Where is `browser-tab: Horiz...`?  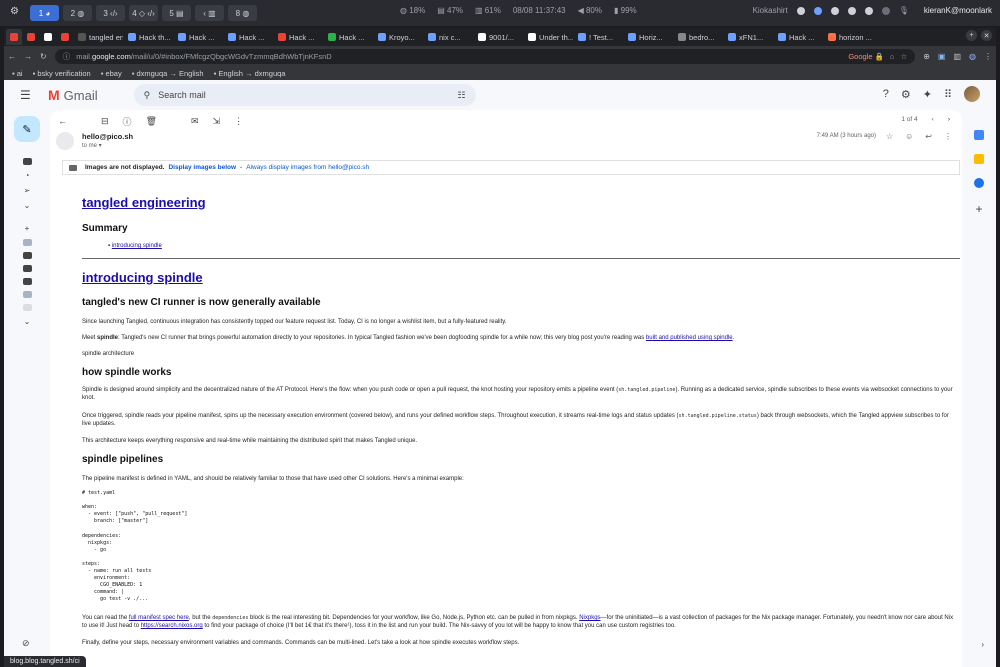 browser-tab: Horiz... is located at coordinates (648, 37).